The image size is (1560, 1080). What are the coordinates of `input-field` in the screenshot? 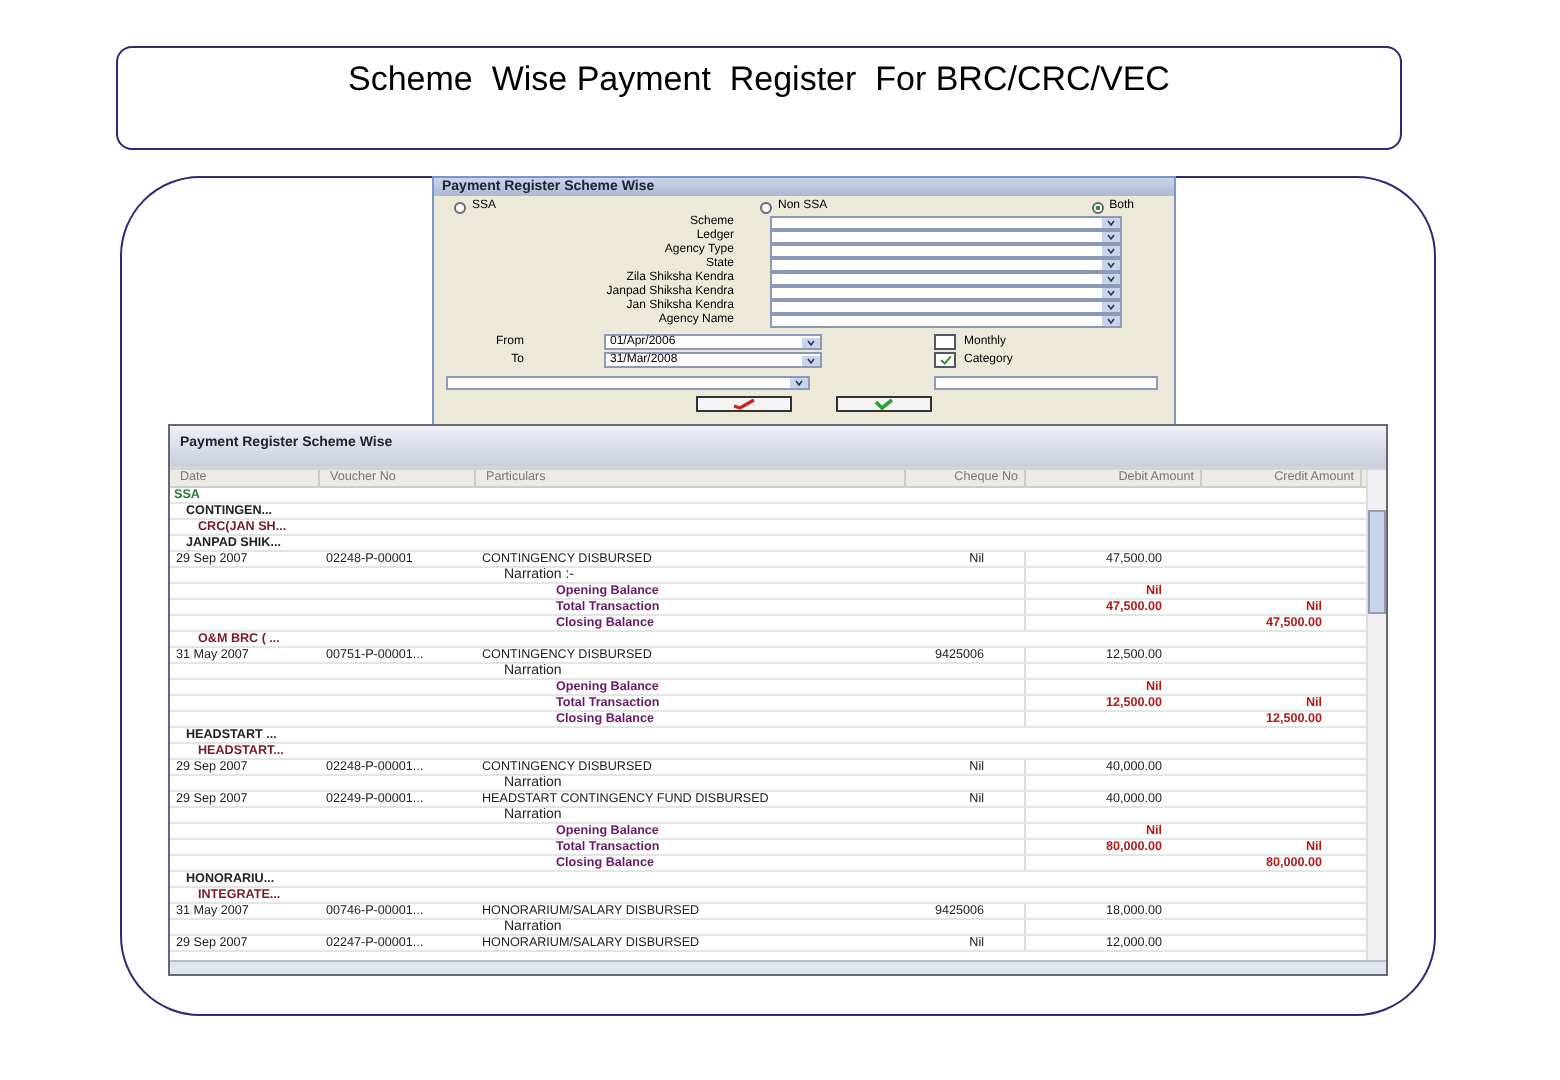 It's located at (1046, 383).